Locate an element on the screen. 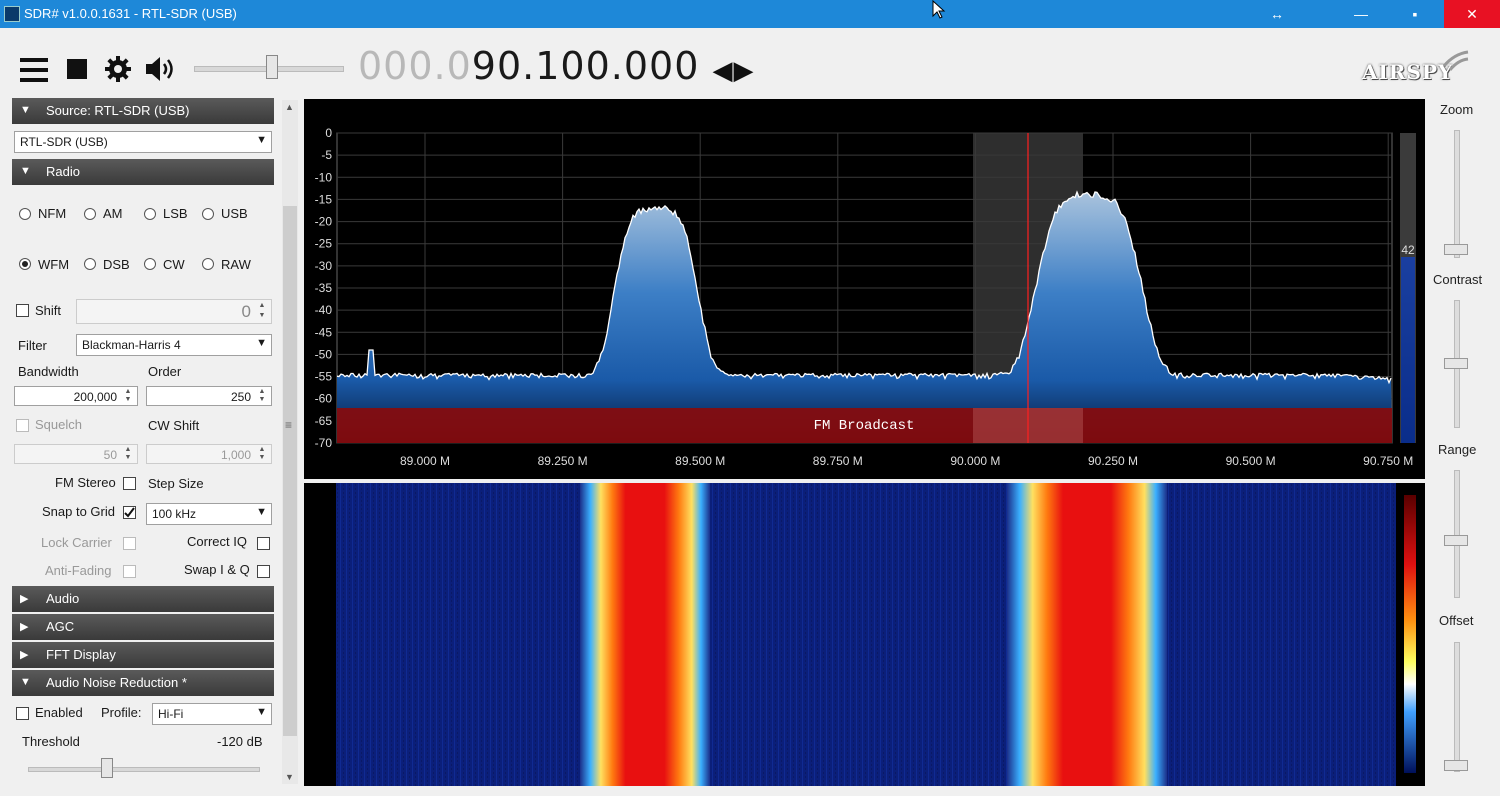  swap-iq-checkbox is located at coordinates (263, 571).